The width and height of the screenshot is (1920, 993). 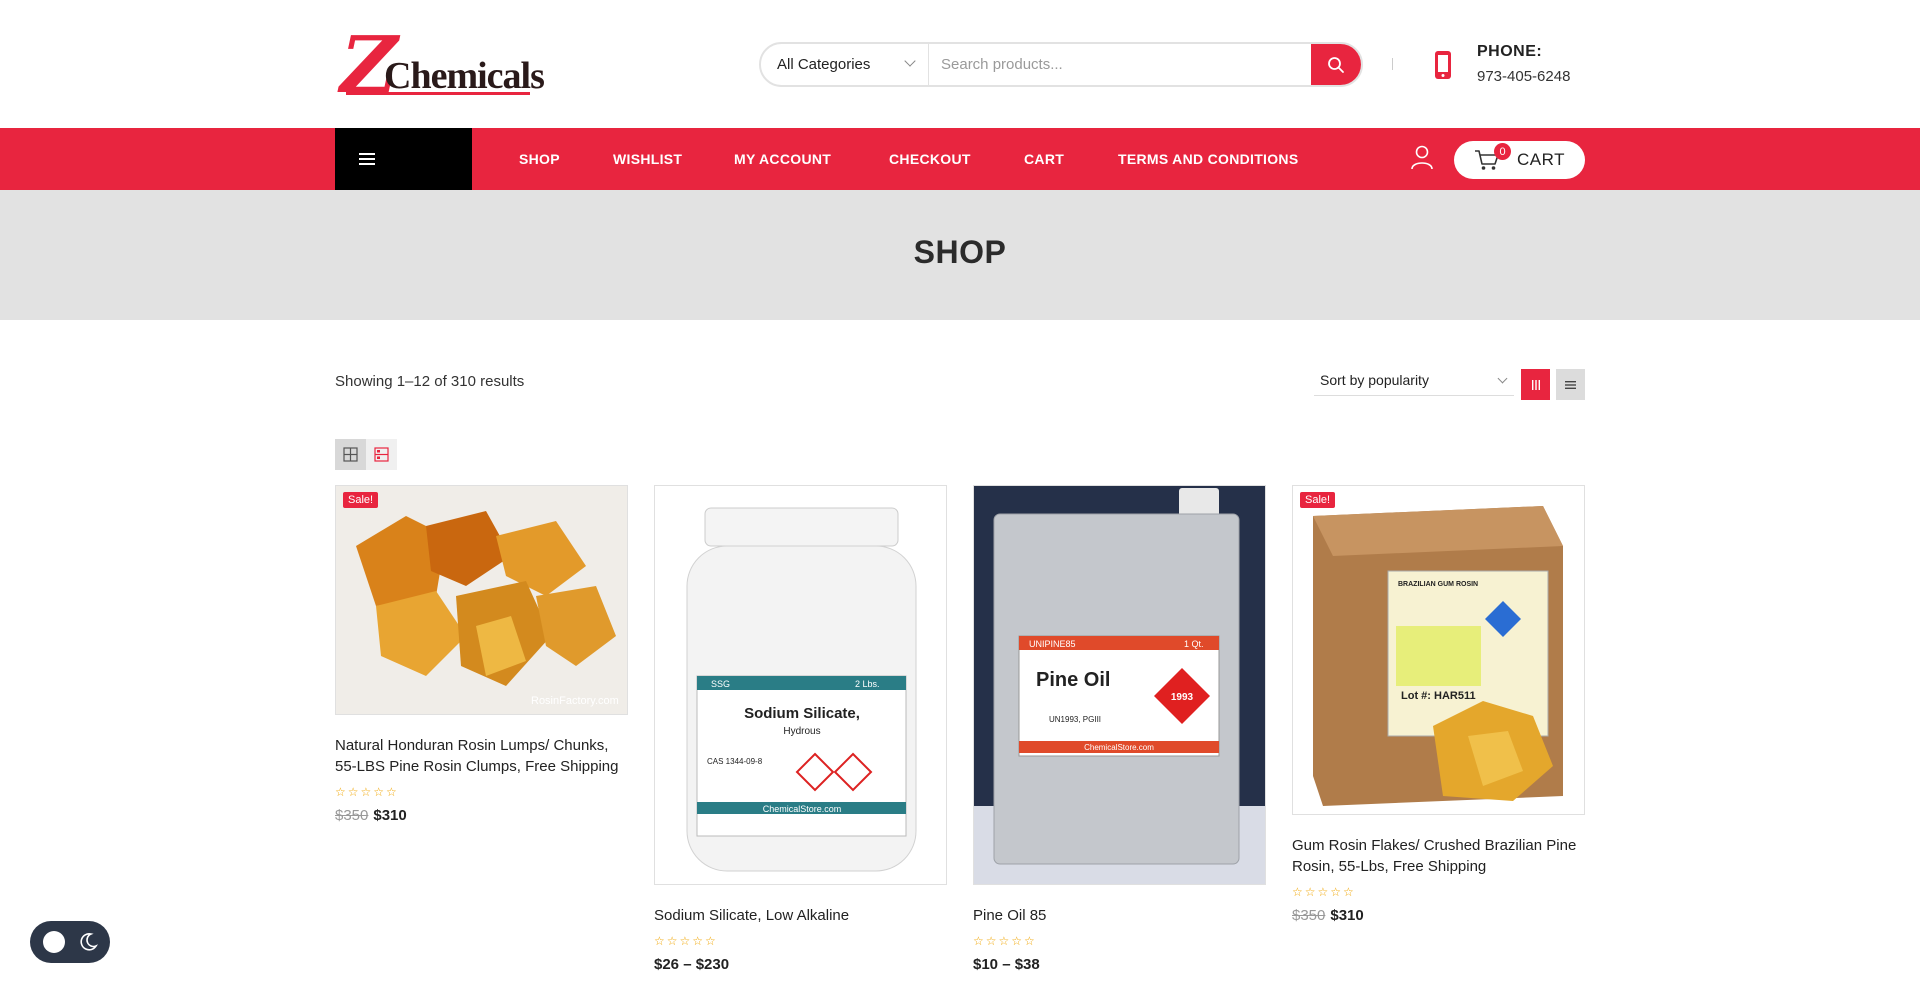 What do you see at coordinates (1006, 964) in the screenshot?
I see `product-price: $10 – $38` at bounding box center [1006, 964].